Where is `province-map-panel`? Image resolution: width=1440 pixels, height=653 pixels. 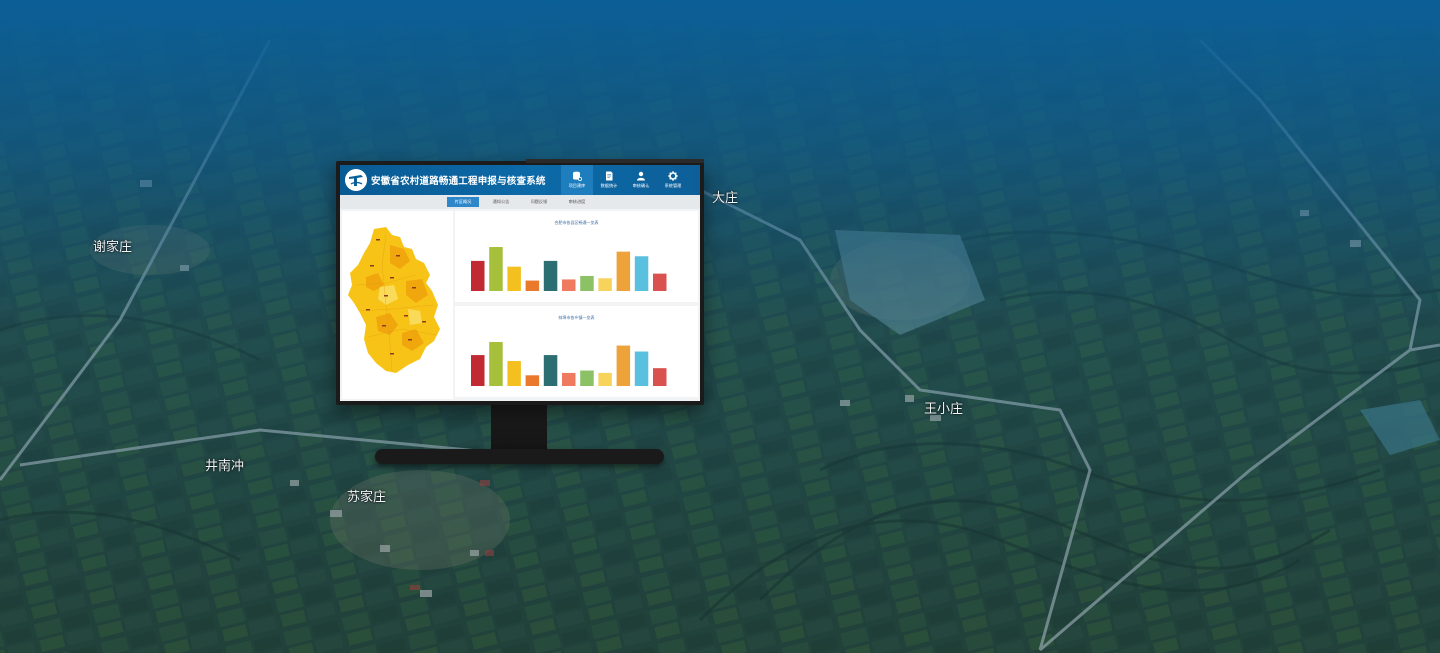
province-map-panel is located at coordinates (397, 305).